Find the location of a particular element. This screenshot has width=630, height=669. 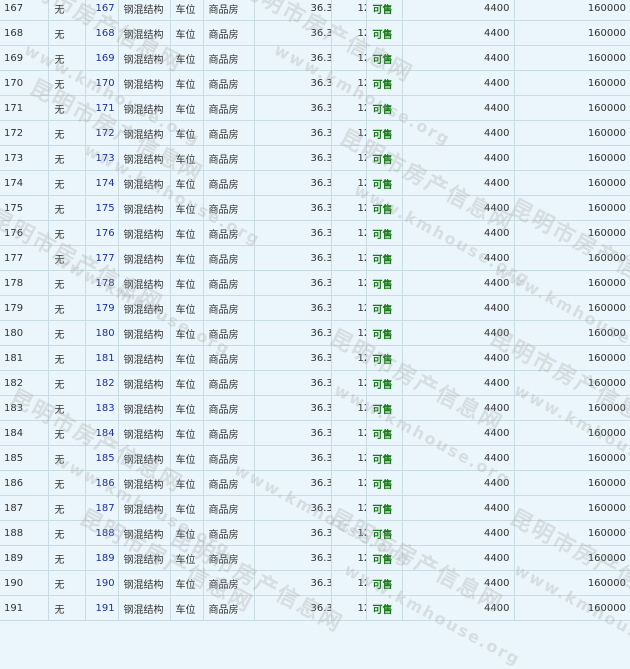

room-number-link: 172 is located at coordinates (102, 133).